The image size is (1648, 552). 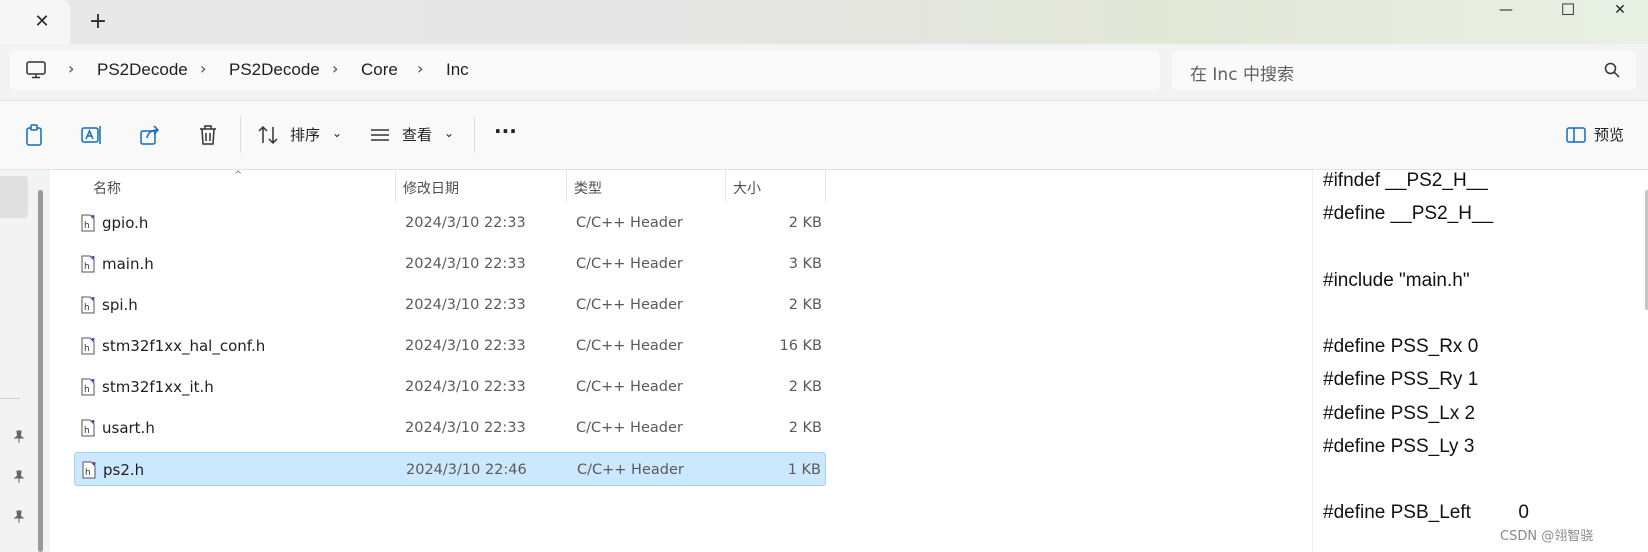 What do you see at coordinates (1609, 134) in the screenshot?
I see `preview-pane-button: 预览` at bounding box center [1609, 134].